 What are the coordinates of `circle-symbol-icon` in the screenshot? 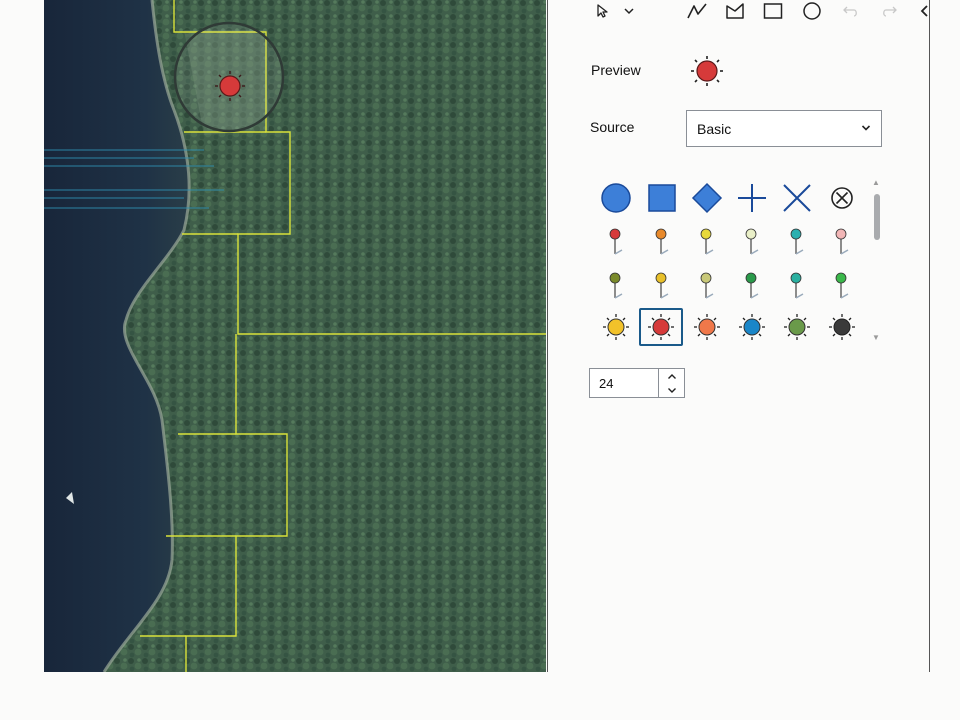 It's located at (616, 198).